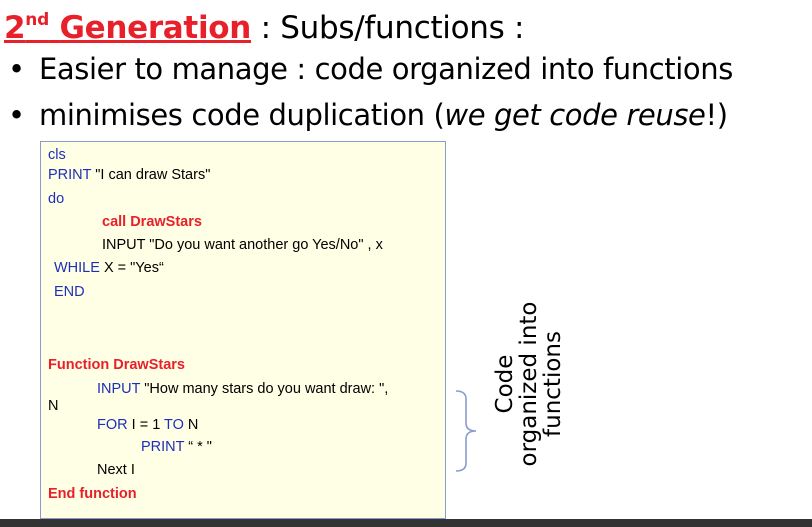 This screenshot has width=812, height=527. What do you see at coordinates (198, 447) in the screenshot?
I see `code-text: “ * "` at bounding box center [198, 447].